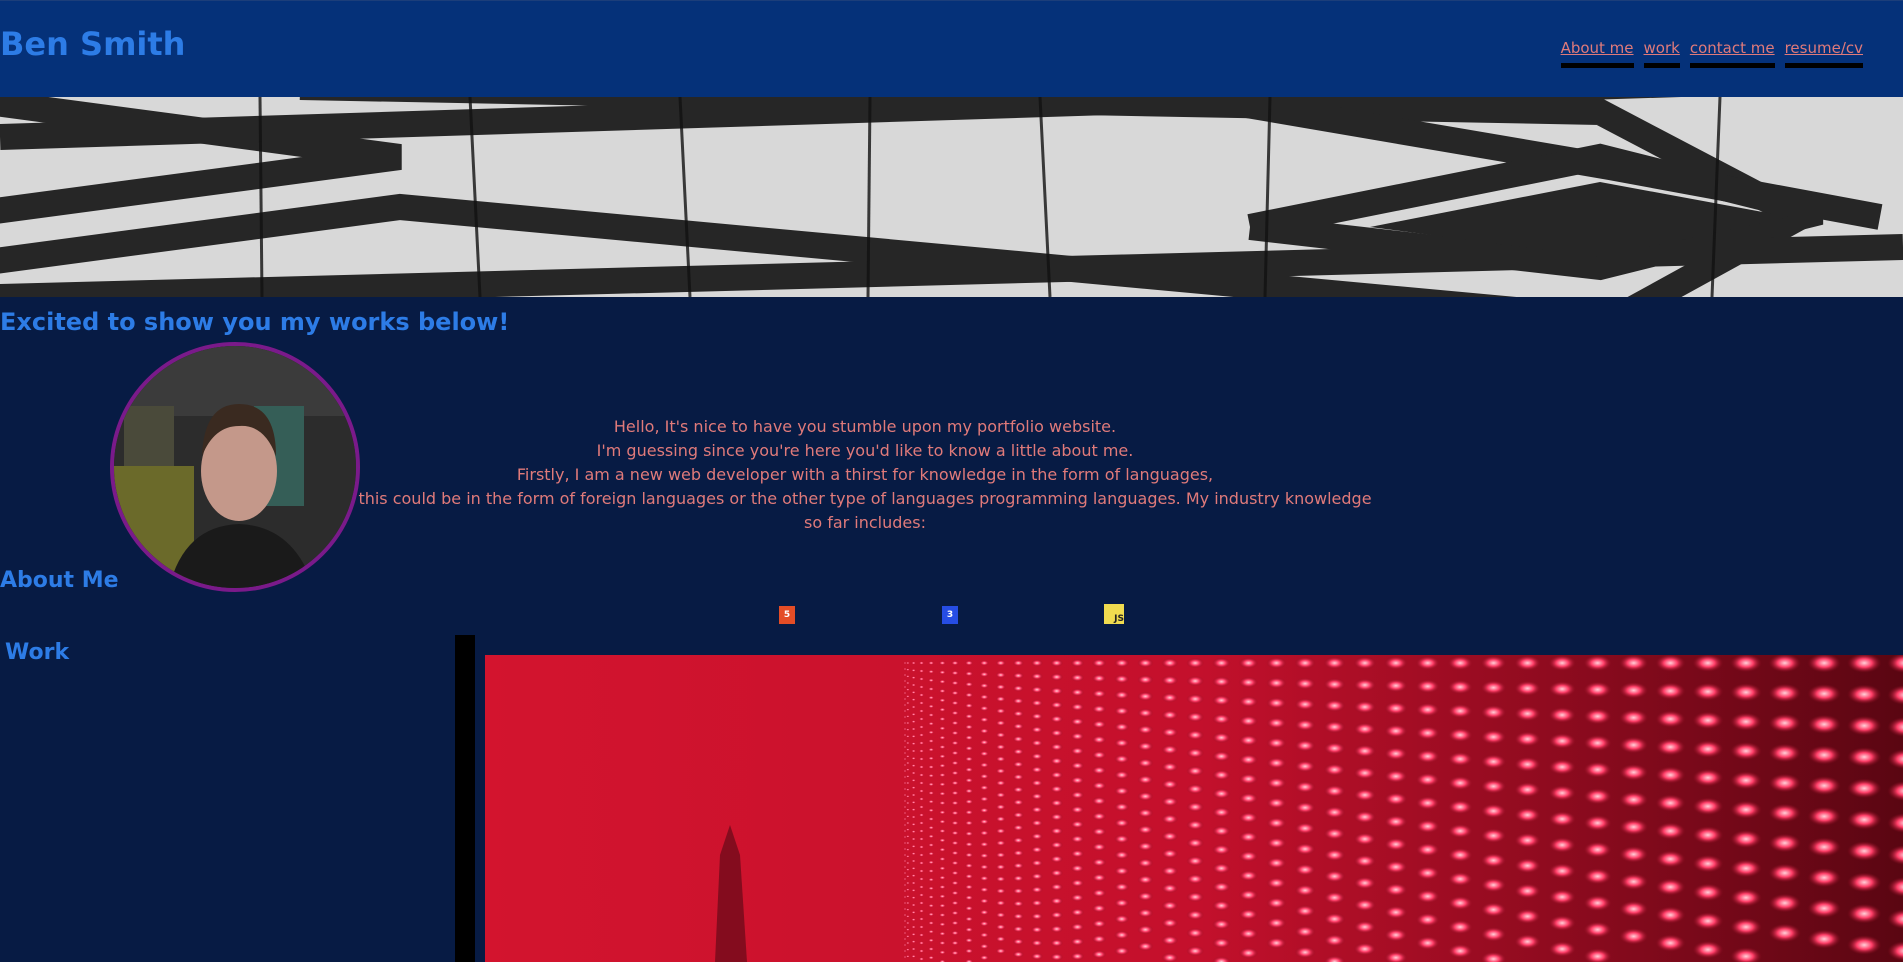 The image size is (1903, 962). What do you see at coordinates (1823, 53) in the screenshot?
I see `nav-link-resume: resume/cv` at bounding box center [1823, 53].